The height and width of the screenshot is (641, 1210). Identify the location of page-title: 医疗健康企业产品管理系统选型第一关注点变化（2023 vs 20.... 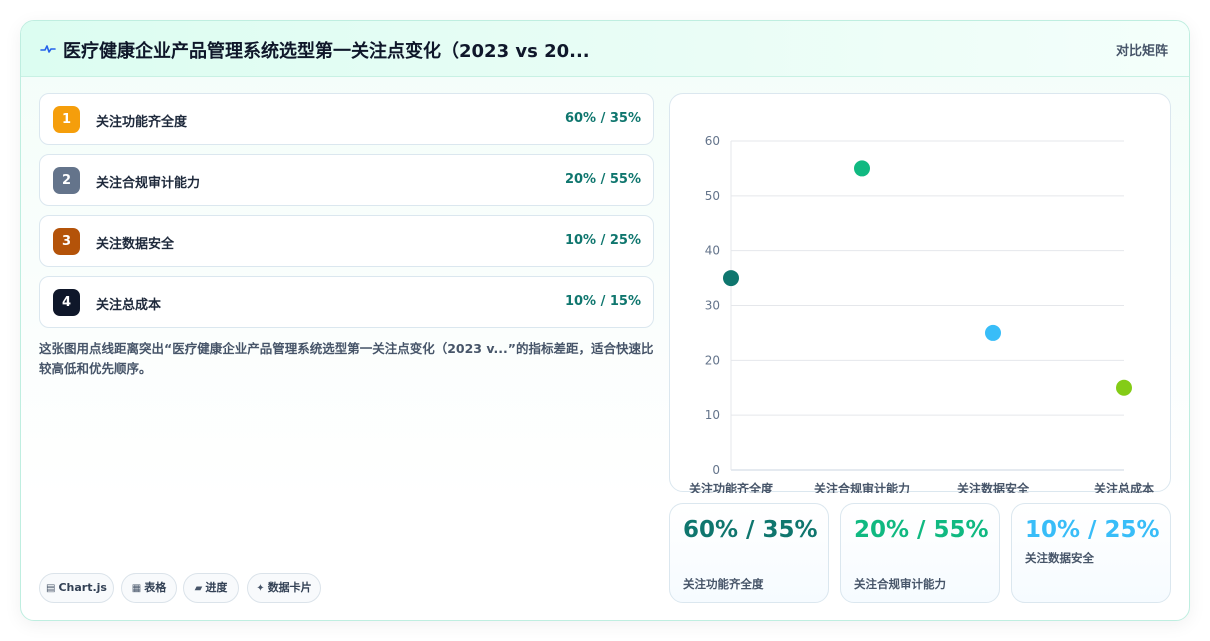
(326, 51).